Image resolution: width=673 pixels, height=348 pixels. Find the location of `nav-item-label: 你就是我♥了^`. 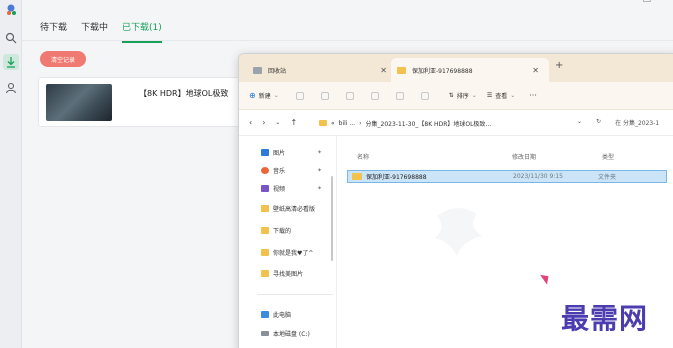

nav-item-label: 你就是我♥了^ is located at coordinates (293, 253).